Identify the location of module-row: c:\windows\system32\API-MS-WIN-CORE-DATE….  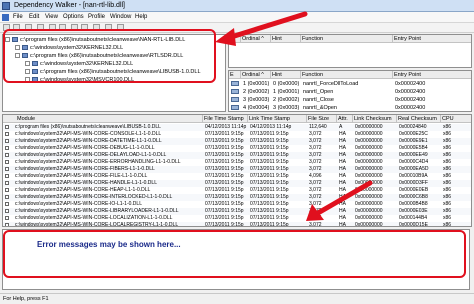
(237, 141).